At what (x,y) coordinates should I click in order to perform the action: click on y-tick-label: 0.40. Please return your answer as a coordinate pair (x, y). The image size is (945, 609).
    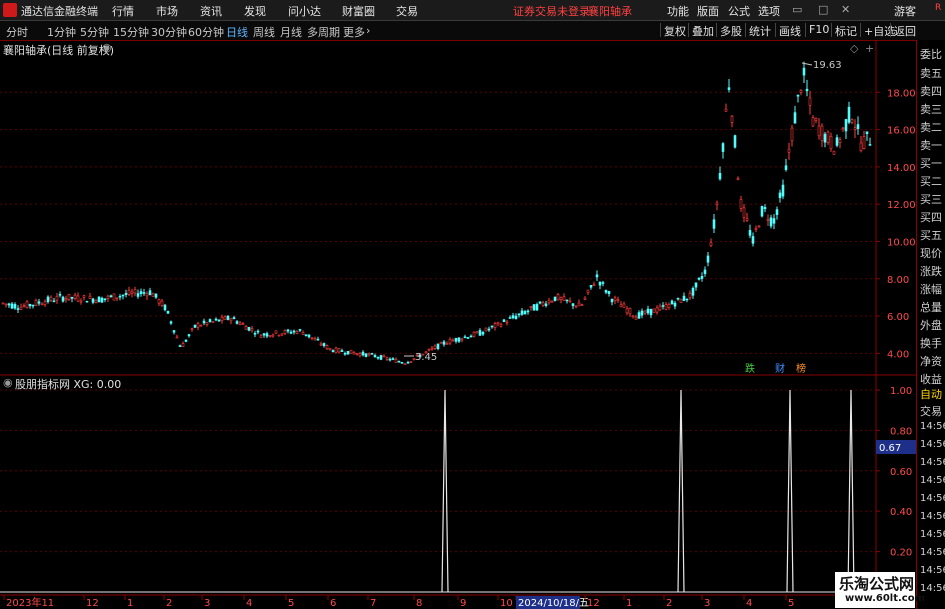
    Looking at the image, I should click on (901, 512).